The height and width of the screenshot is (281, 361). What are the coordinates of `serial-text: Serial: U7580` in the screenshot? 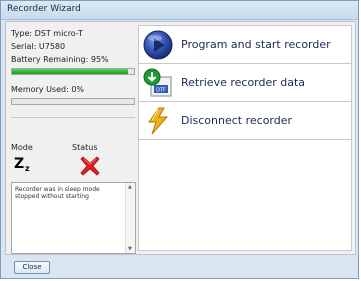 It's located at (38, 46).